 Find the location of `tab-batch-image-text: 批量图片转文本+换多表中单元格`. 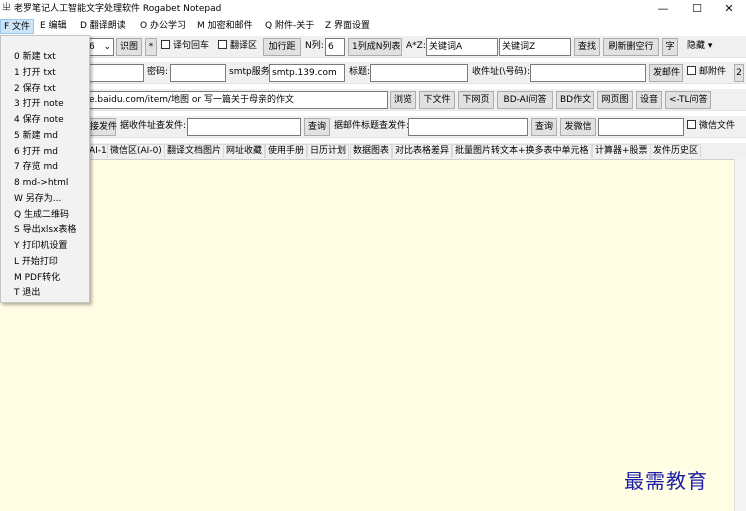

tab-batch-image-text: 批量图片转文本+换多表中单元格 is located at coordinates (522, 151).